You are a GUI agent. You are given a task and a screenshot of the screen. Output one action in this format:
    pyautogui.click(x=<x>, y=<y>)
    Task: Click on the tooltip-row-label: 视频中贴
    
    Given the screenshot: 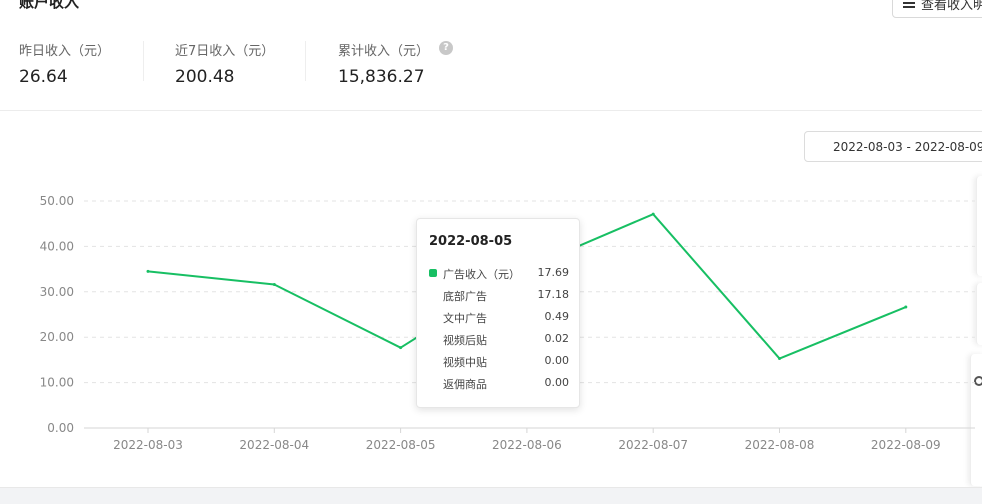 What is the action you would take?
    pyautogui.click(x=465, y=362)
    